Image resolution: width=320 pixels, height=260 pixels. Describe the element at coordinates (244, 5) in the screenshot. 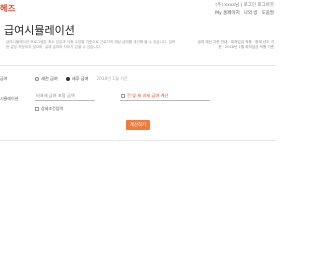

I see `user-info: (주).xxxx님 | 로그인 로그아웃` at that location.